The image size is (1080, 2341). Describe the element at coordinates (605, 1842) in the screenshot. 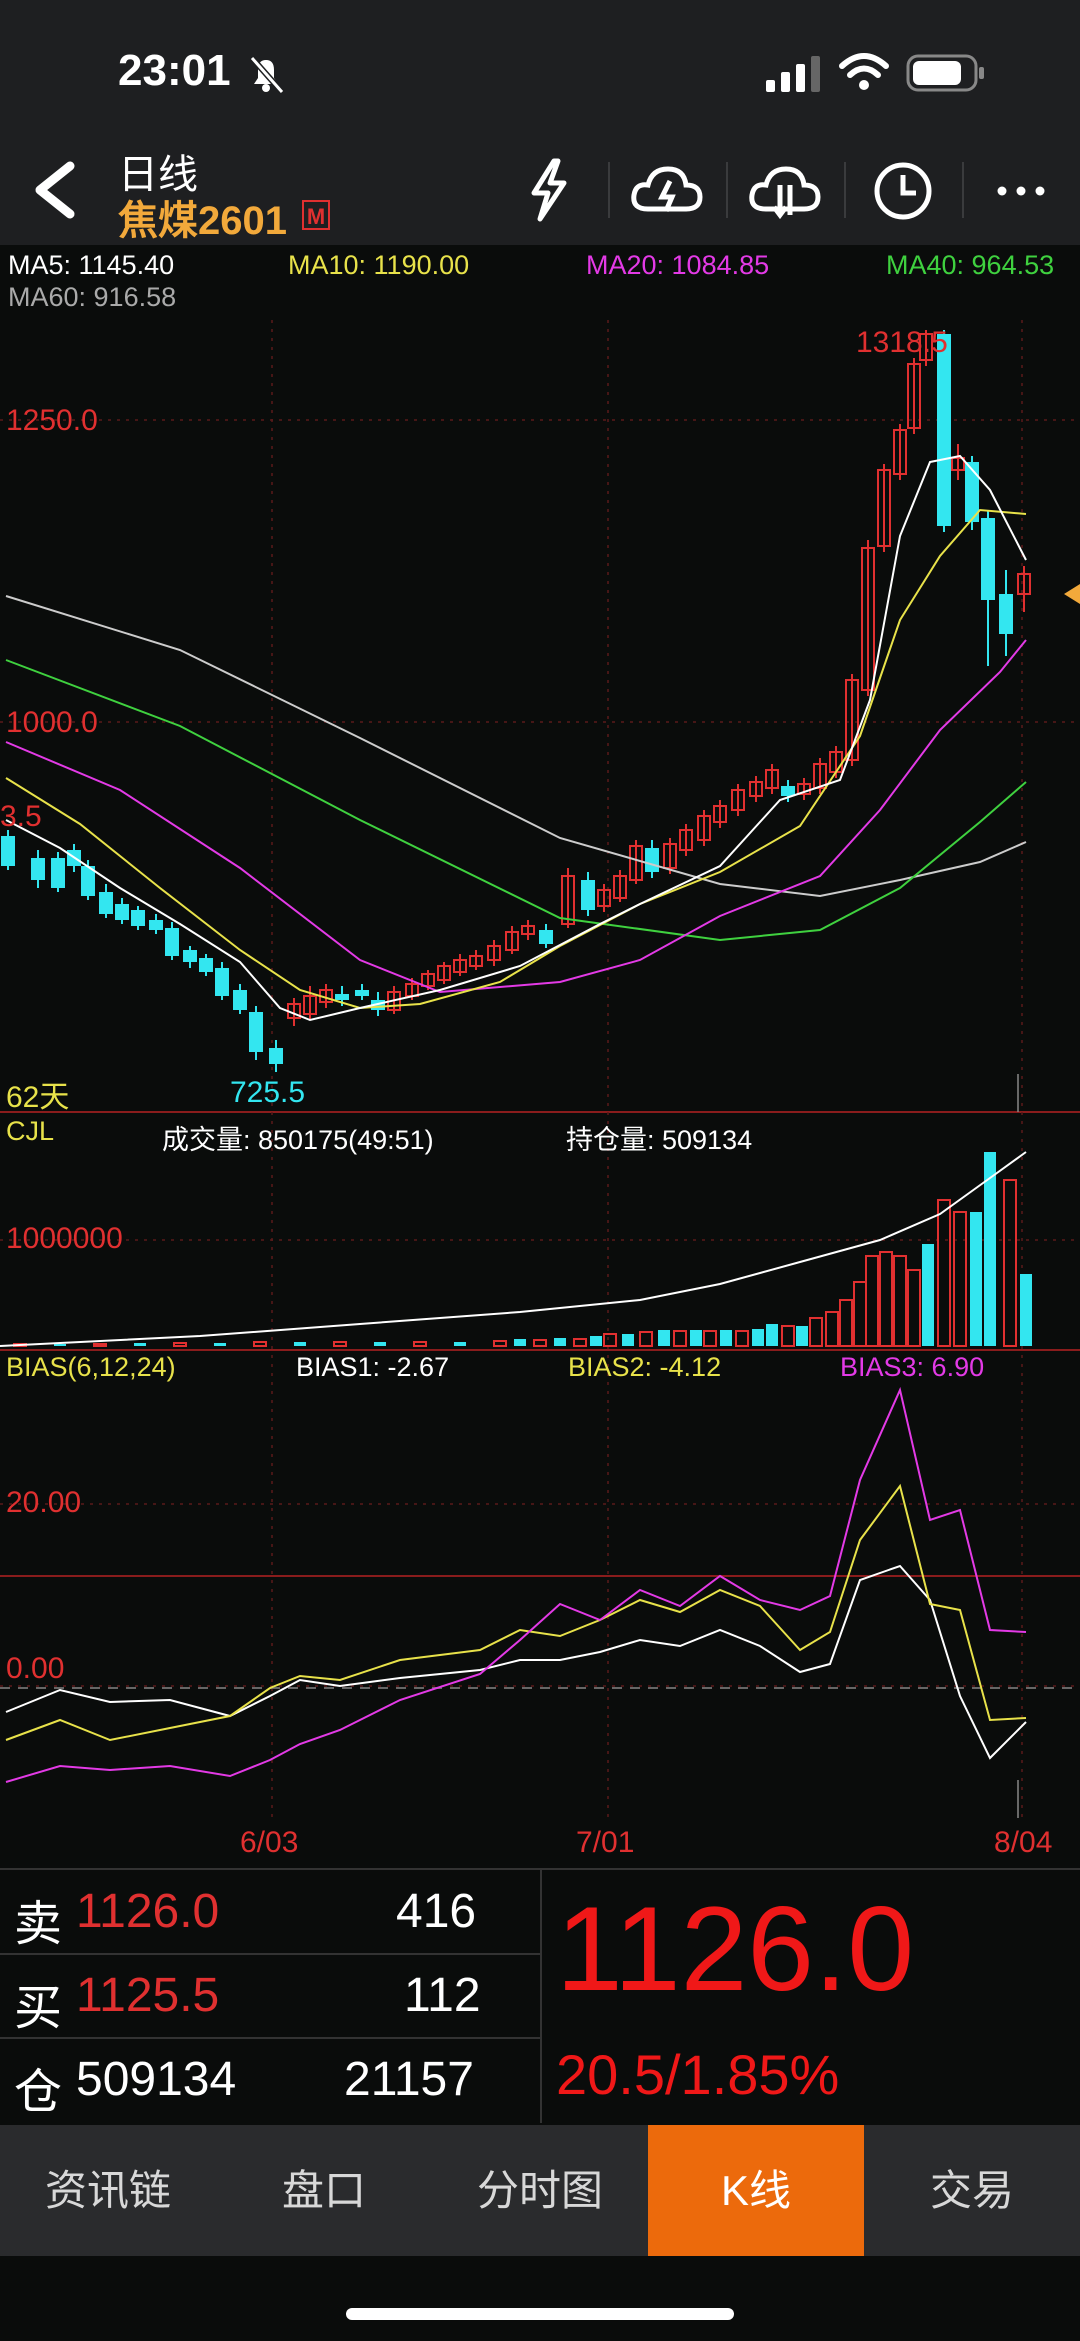

I see `x-axis-date-2: 7/01` at that location.